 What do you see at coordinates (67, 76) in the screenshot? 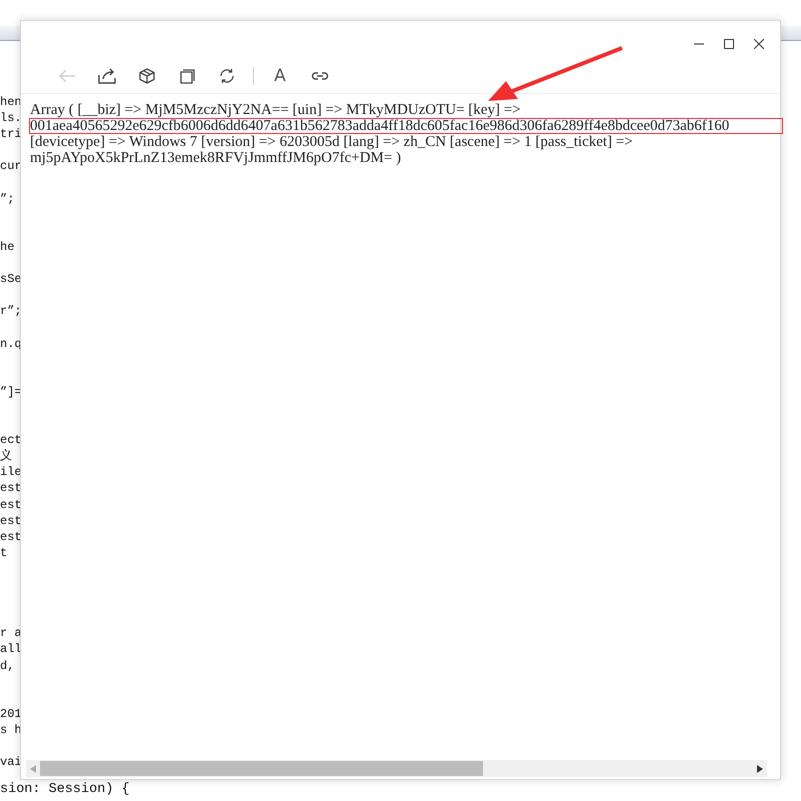
I see `back-arrow-icon` at bounding box center [67, 76].